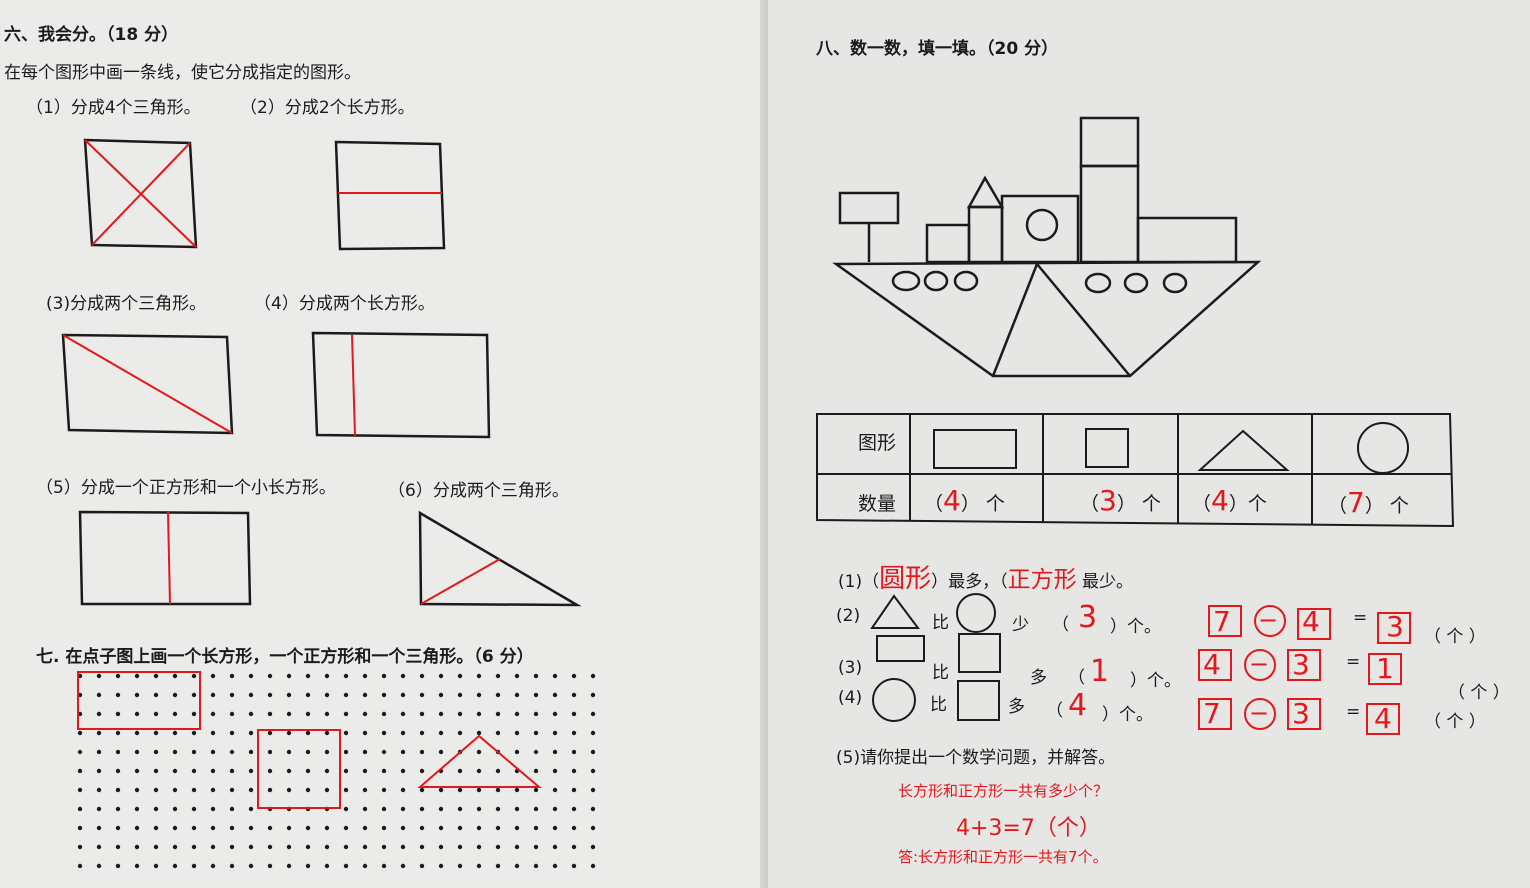 Image resolution: width=1530 pixels, height=888 pixels. Describe the element at coordinates (1016, 707) in the screenshot. I see `q4-word: 多` at that location.